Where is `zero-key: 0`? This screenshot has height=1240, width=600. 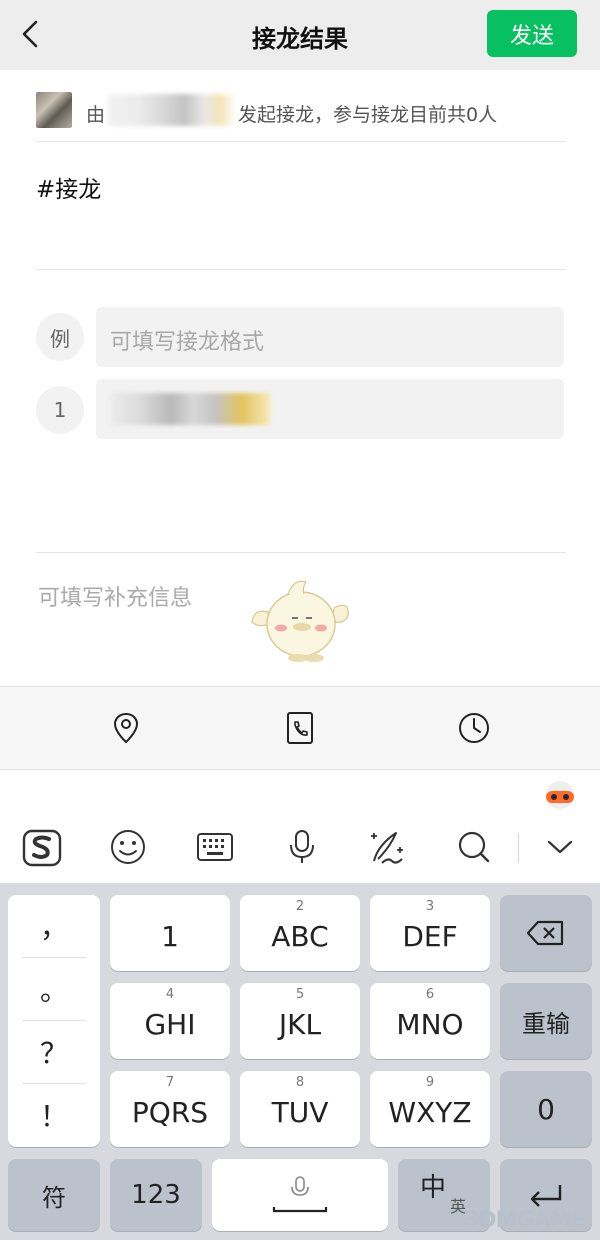 zero-key: 0 is located at coordinates (546, 1109).